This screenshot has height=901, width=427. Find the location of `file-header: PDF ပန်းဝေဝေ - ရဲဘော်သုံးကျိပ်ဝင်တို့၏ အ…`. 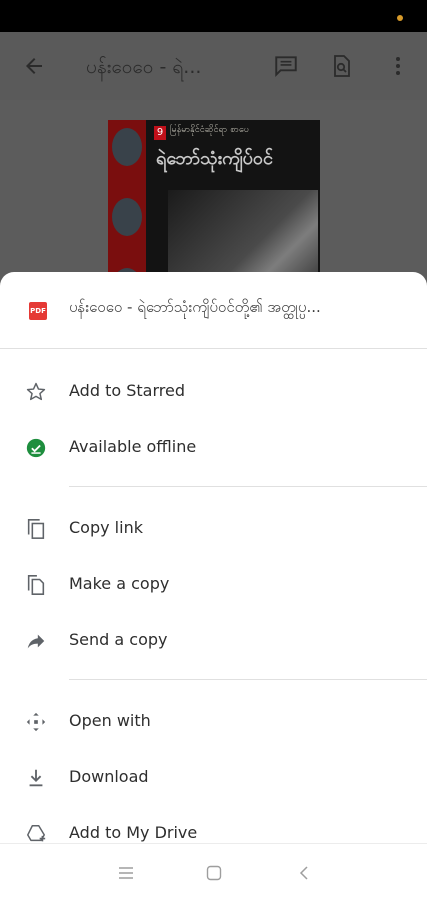

file-header: PDF ပန်းဝေဝေ - ရဲဘော်သုံးကျိပ်ဝင်တို့၏ အ… is located at coordinates (213, 310).